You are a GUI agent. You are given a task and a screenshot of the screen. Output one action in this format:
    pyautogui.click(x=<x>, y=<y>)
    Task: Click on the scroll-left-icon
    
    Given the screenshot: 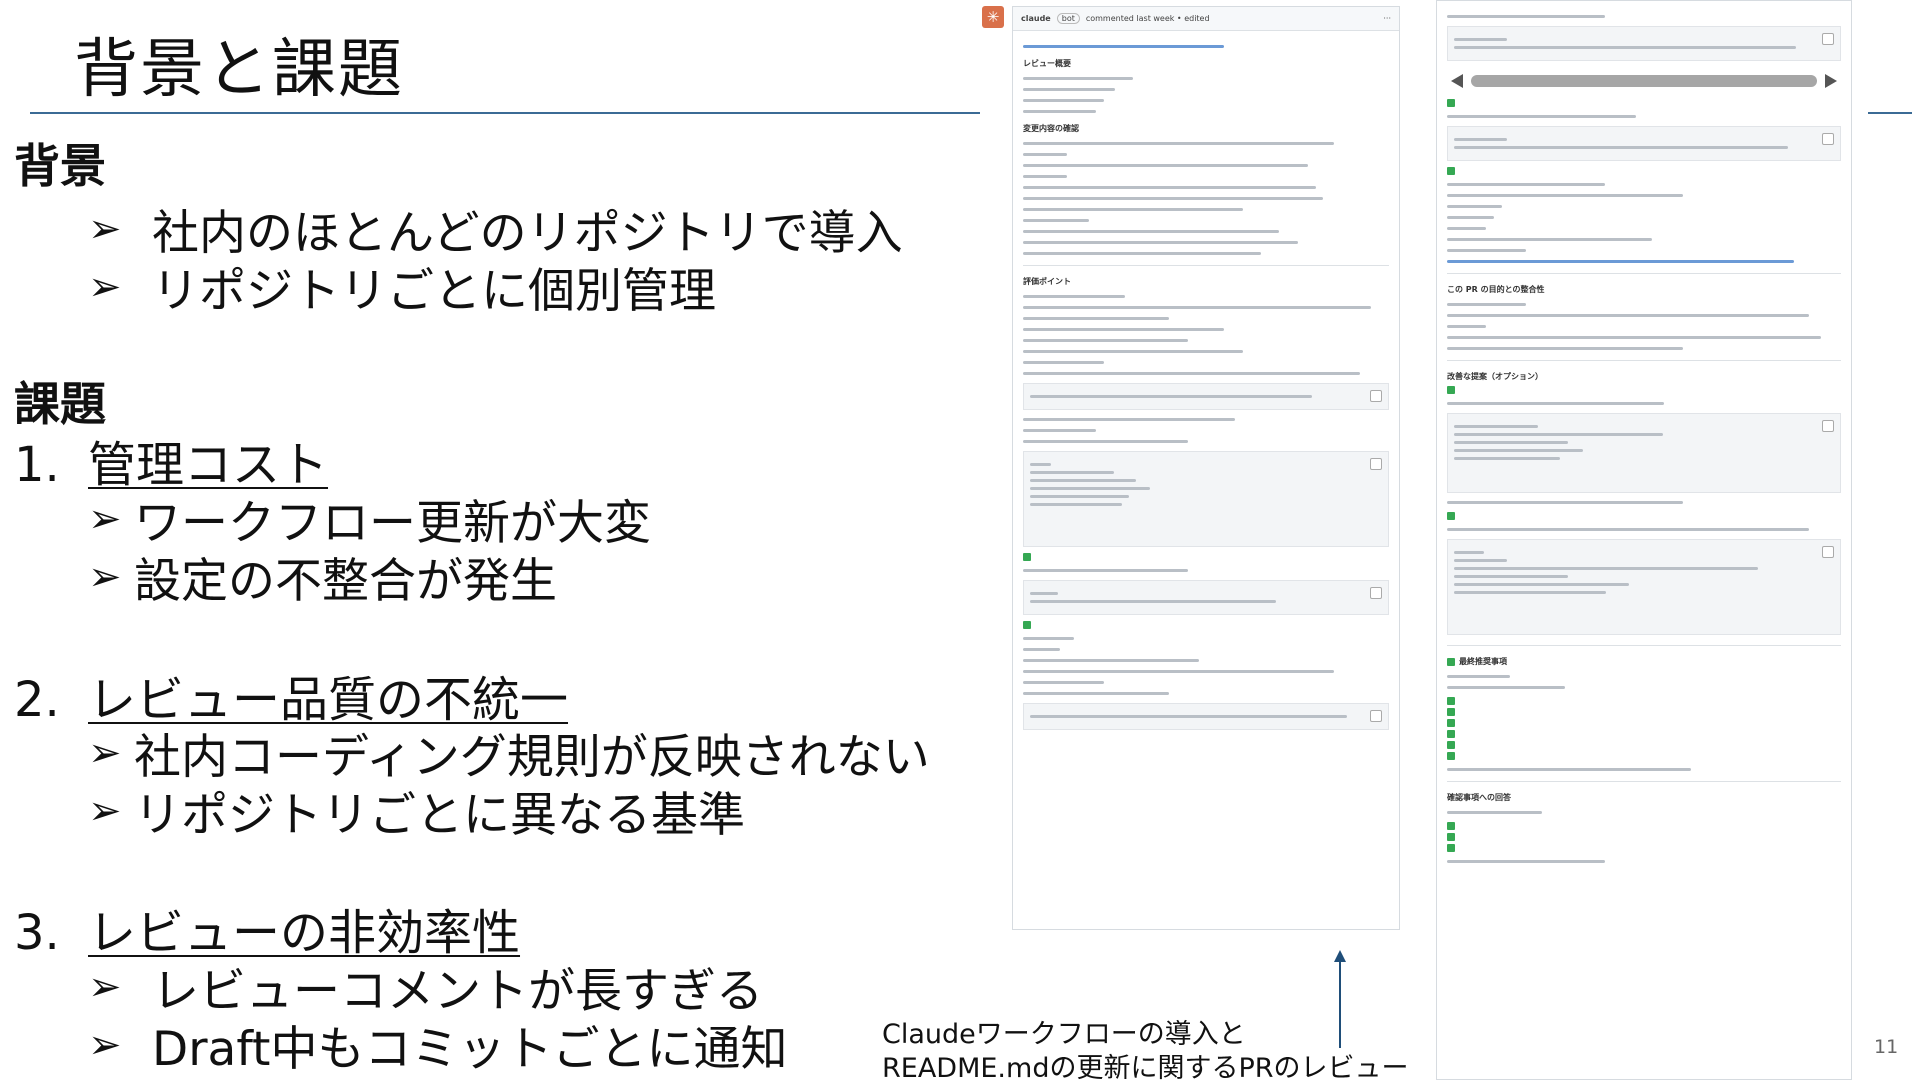 What is the action you would take?
    pyautogui.click(x=1457, y=81)
    